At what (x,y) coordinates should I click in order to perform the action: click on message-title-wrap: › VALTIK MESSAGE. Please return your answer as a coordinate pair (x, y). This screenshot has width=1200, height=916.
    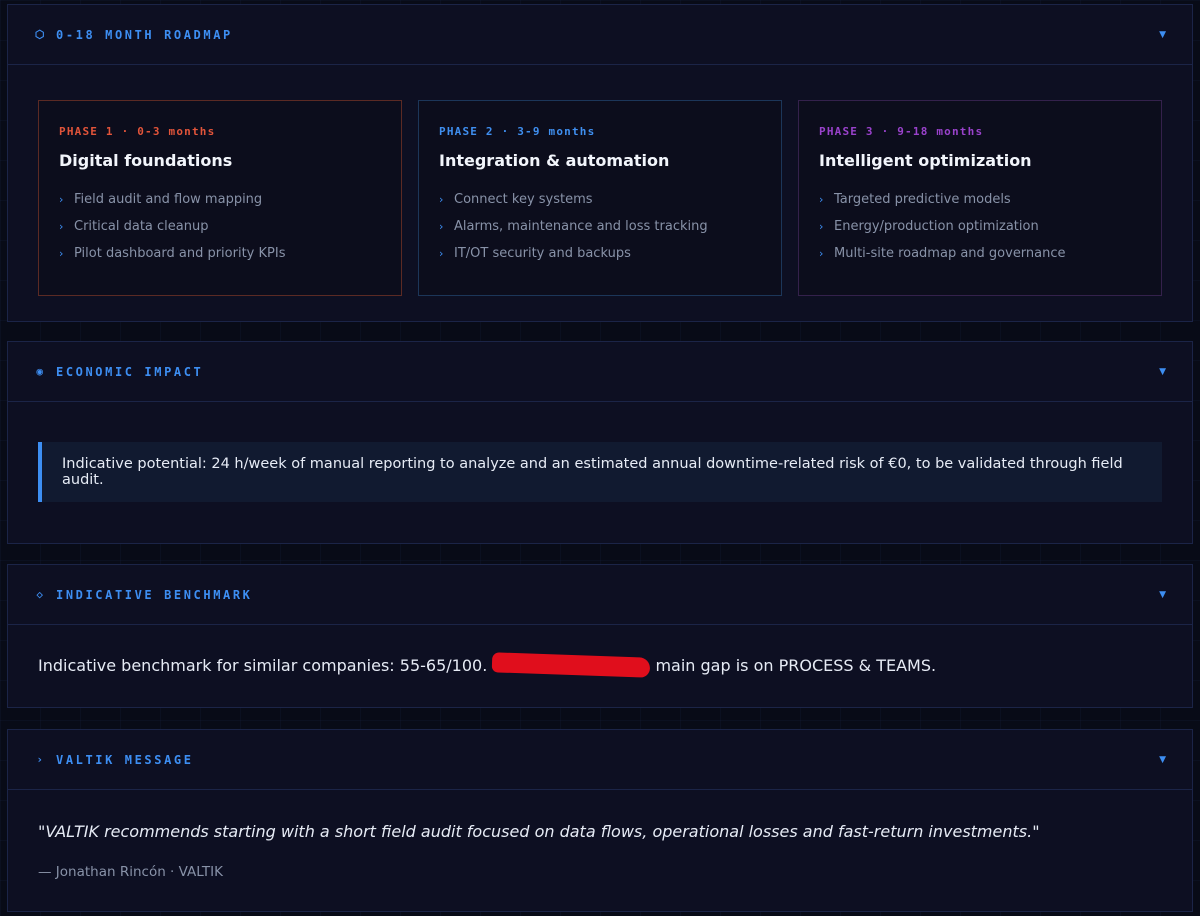
    Looking at the image, I should click on (114, 760).